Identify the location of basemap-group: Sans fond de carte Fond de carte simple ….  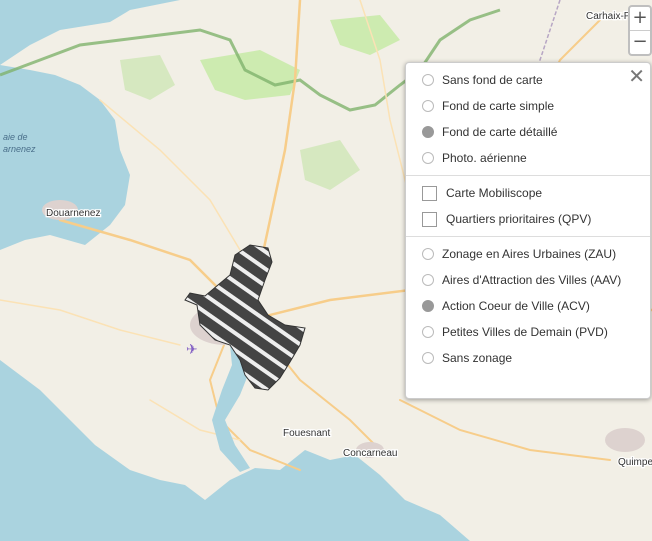
(528, 119).